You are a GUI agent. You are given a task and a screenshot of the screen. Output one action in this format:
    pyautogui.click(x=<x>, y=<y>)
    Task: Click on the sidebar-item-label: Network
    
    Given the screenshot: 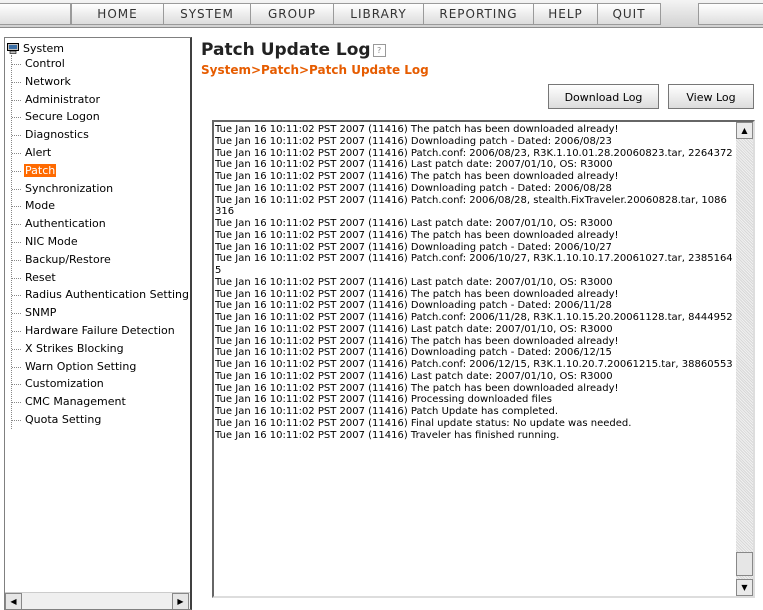 What is the action you would take?
    pyautogui.click(x=48, y=81)
    